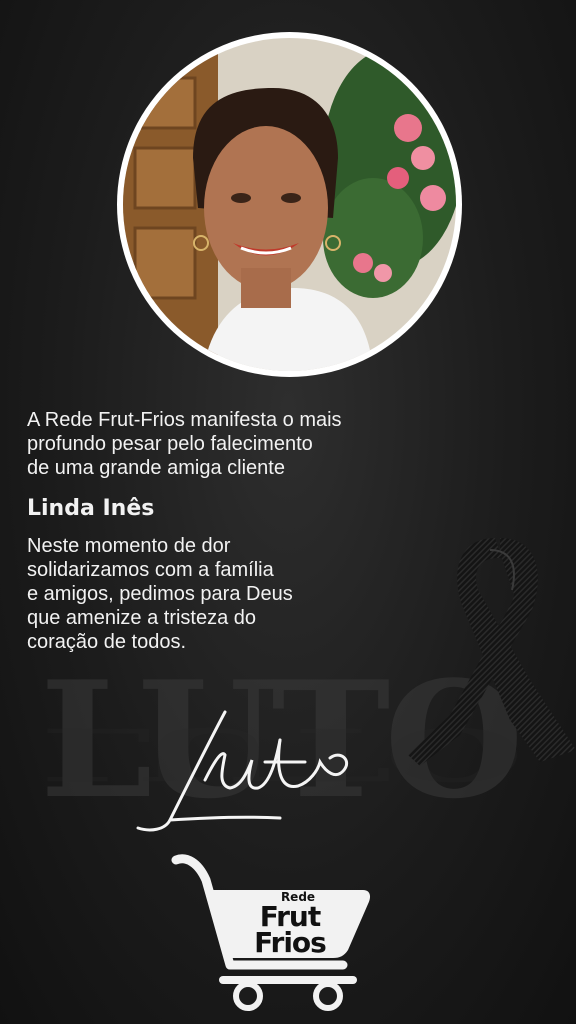 This screenshot has height=1024, width=576. Describe the element at coordinates (142, 618) in the screenshot. I see `message-line: que amenize a tristeza do` at that location.